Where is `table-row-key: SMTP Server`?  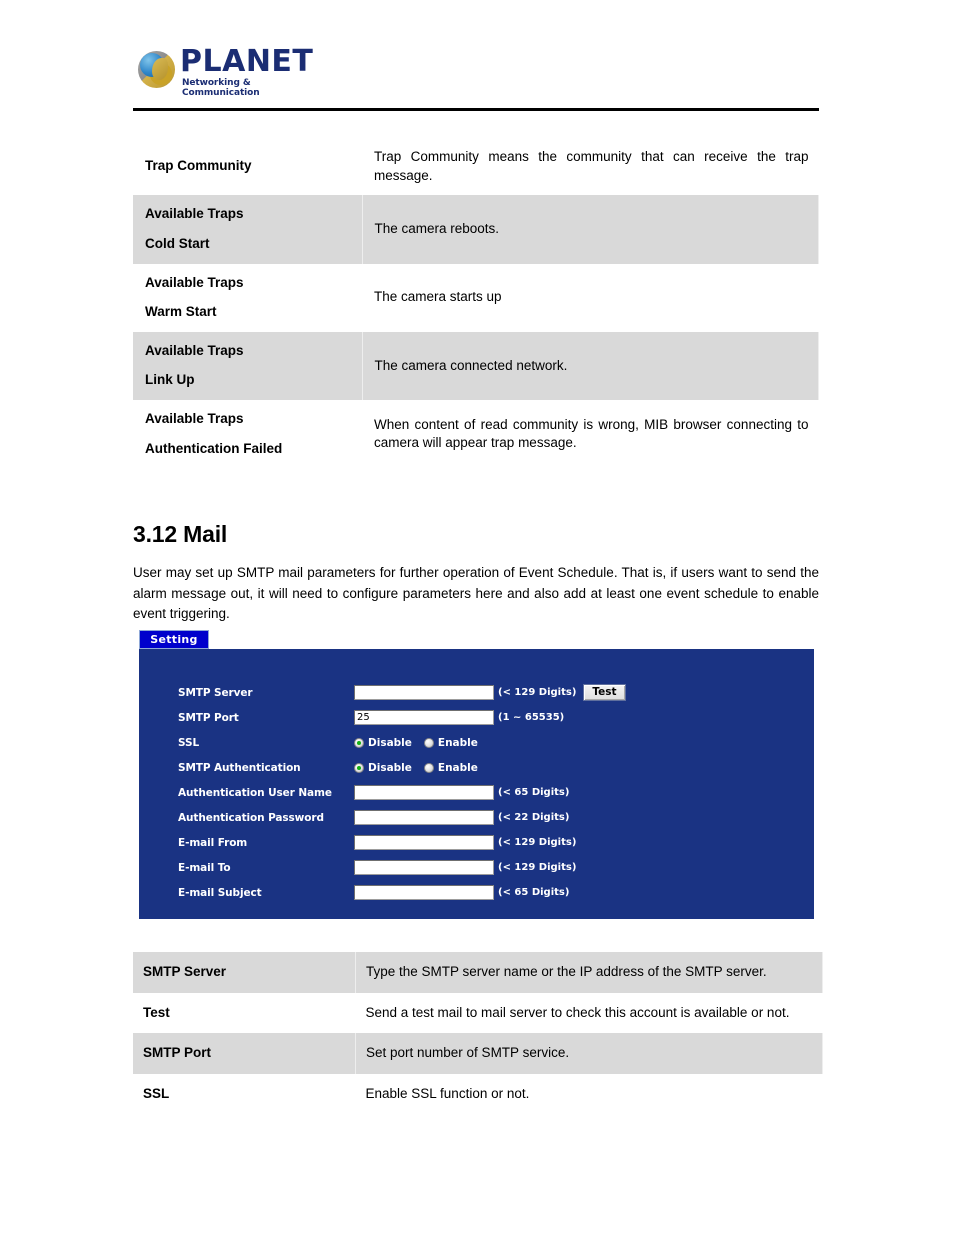
table-row-key: SMTP Server is located at coordinates (244, 972).